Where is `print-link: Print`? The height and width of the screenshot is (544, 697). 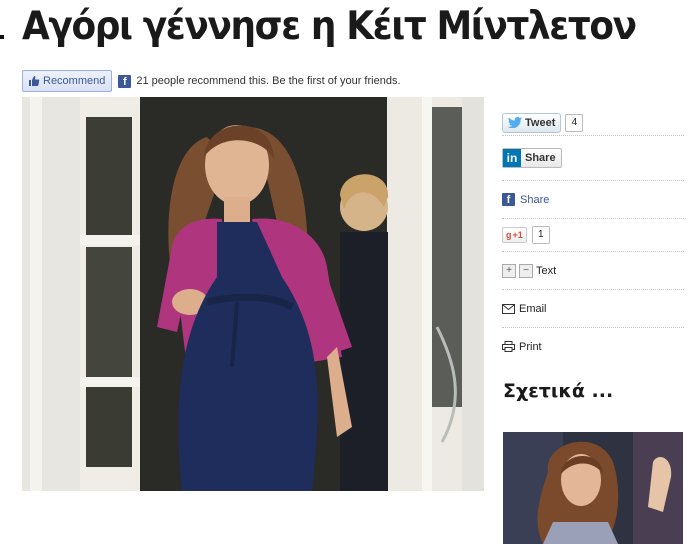
print-link: Print is located at coordinates (522, 347).